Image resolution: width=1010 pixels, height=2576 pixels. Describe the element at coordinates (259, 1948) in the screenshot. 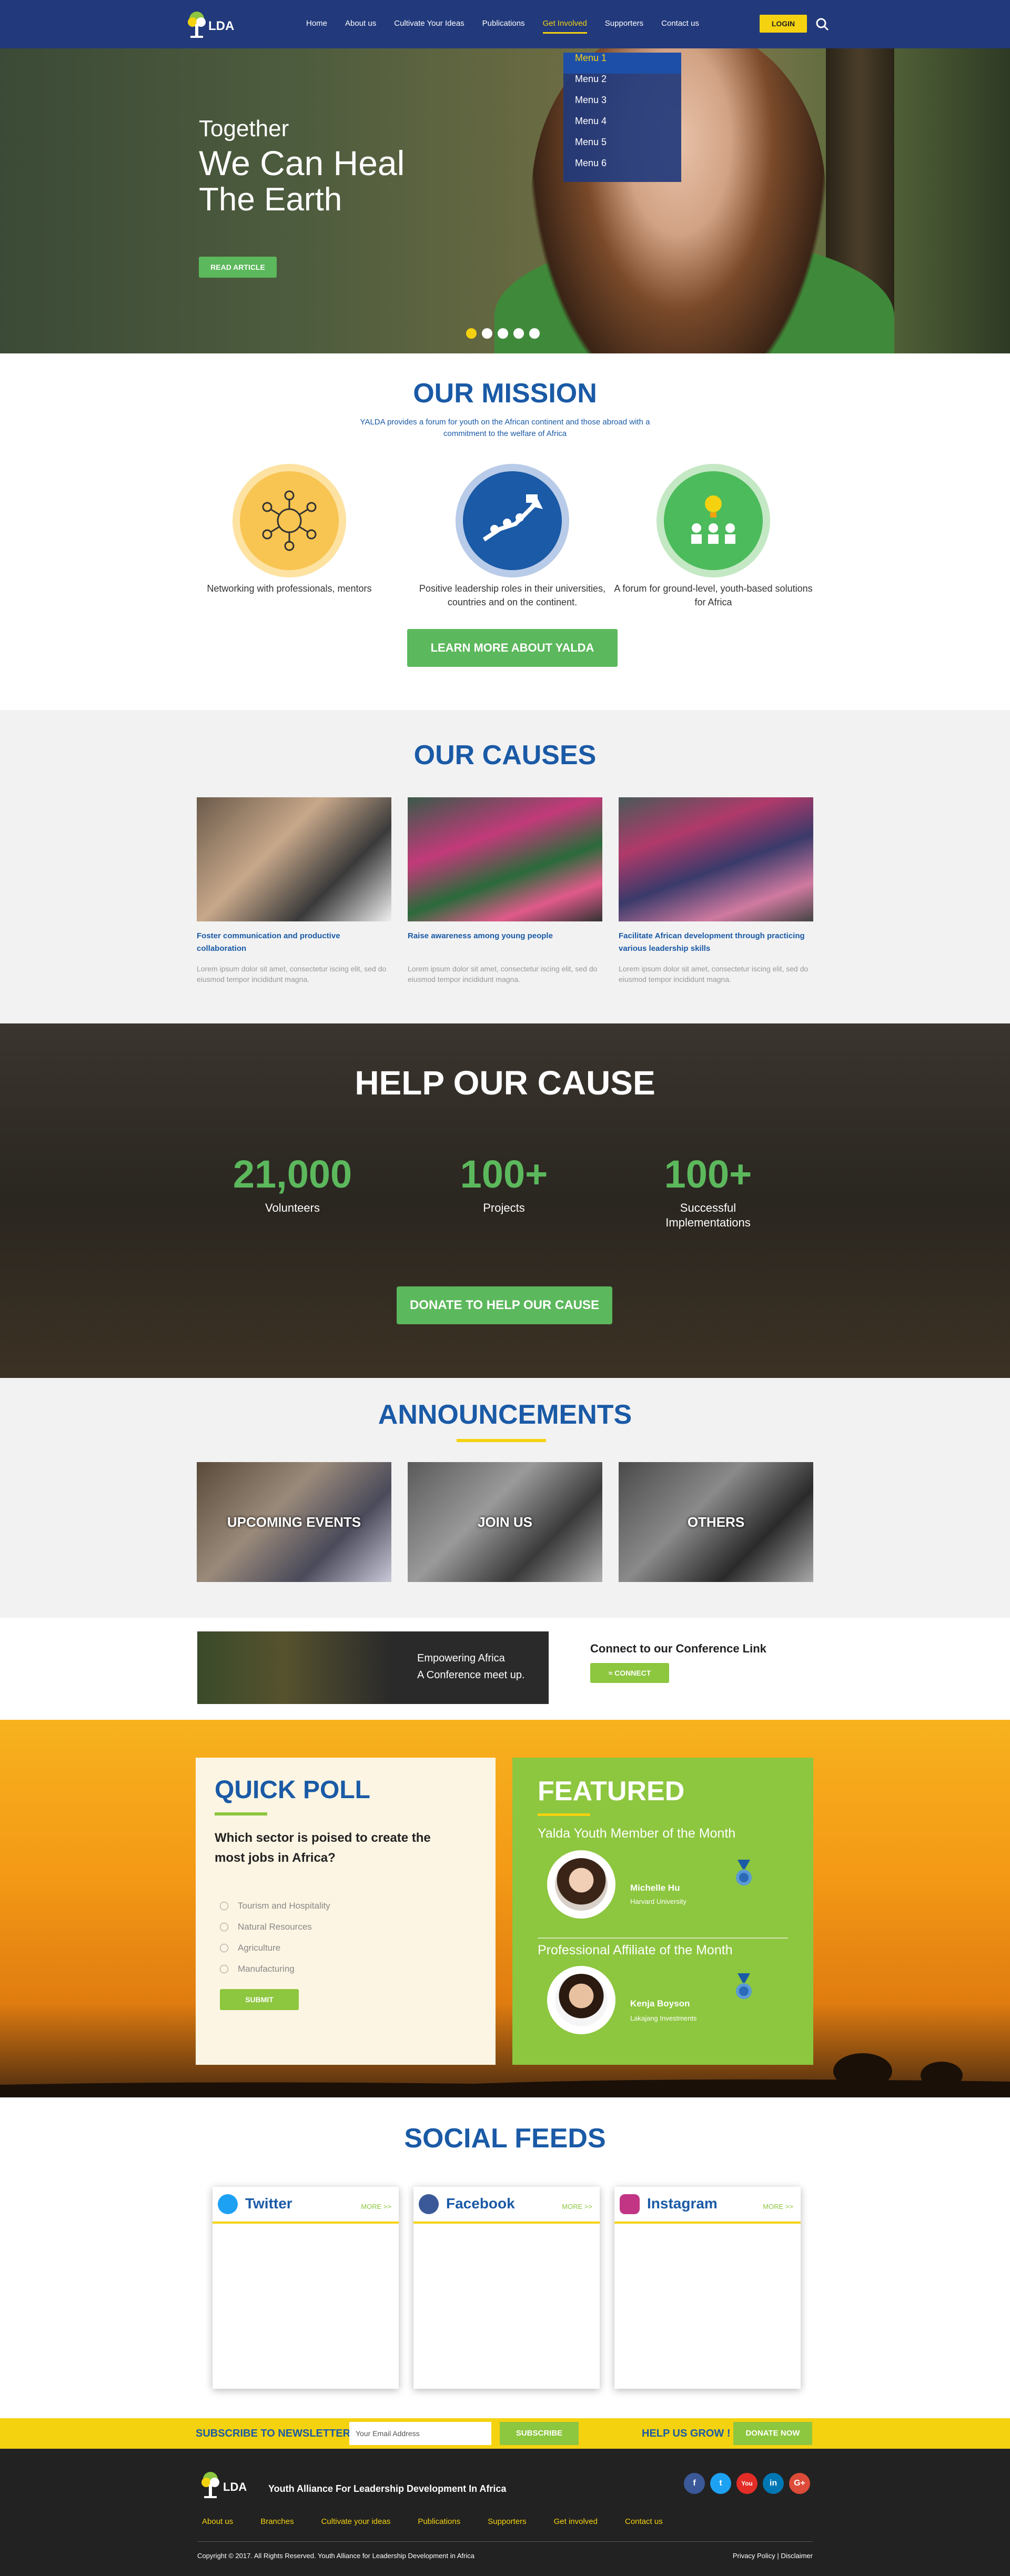

I see `option-label: Agriculture` at that location.